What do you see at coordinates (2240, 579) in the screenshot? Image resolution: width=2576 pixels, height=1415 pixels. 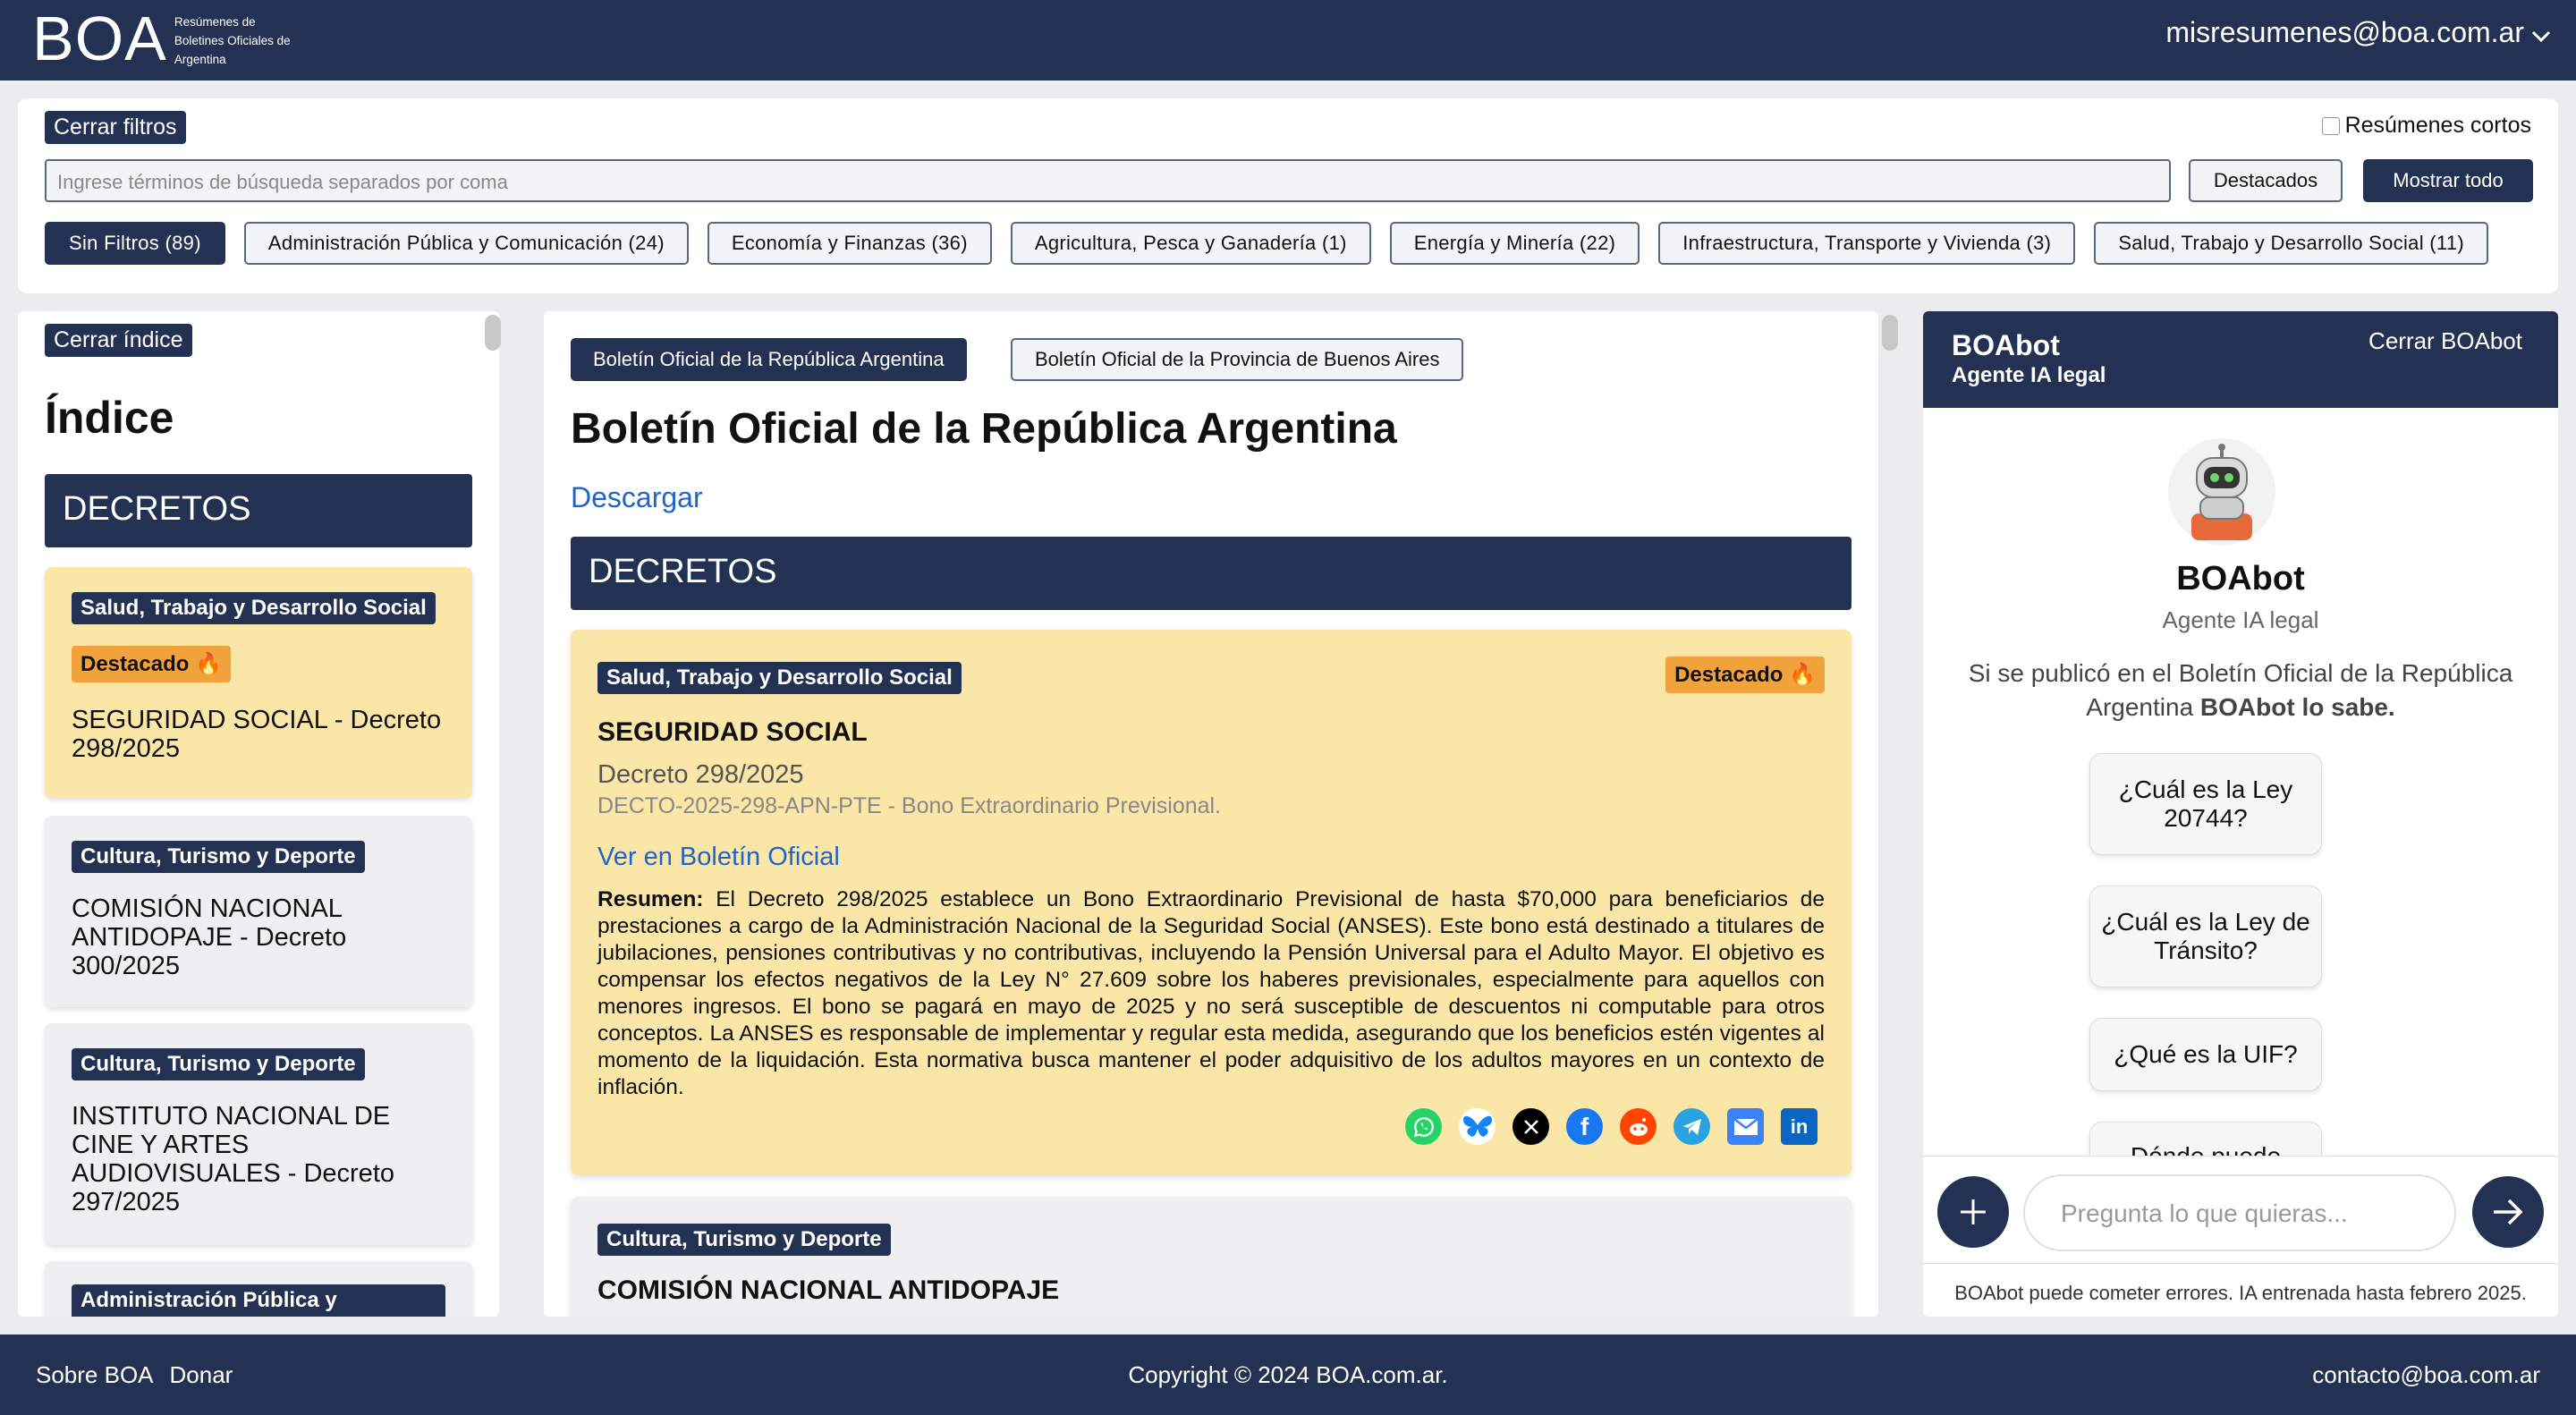 I see `boabot-title: BOAbot` at bounding box center [2240, 579].